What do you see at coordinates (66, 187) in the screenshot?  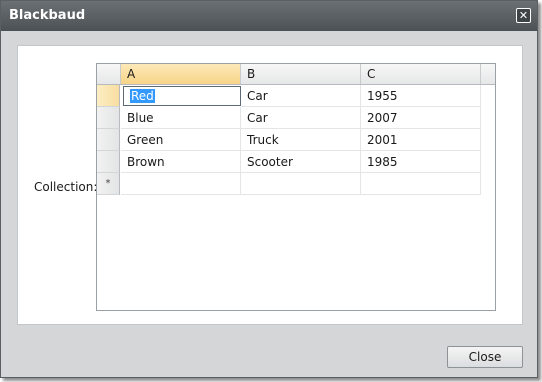 I see `collection-label: Collection:` at bounding box center [66, 187].